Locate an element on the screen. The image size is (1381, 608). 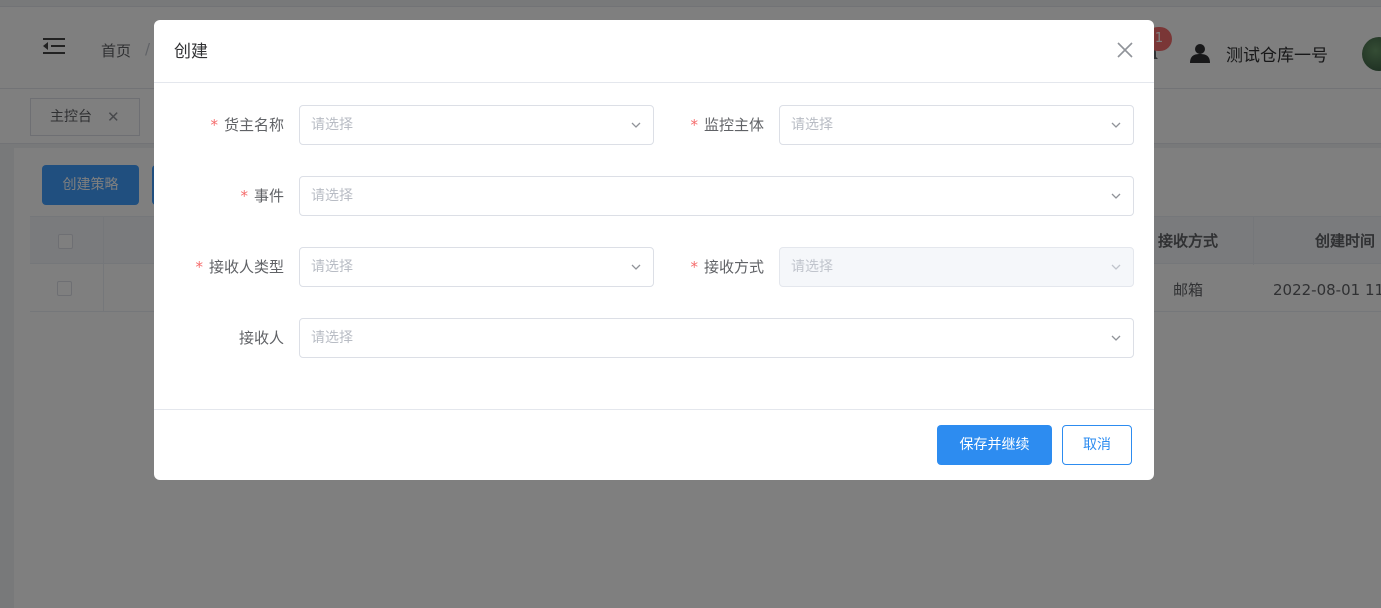
monitor-subject-label: * 监控主体 is located at coordinates (709, 125).